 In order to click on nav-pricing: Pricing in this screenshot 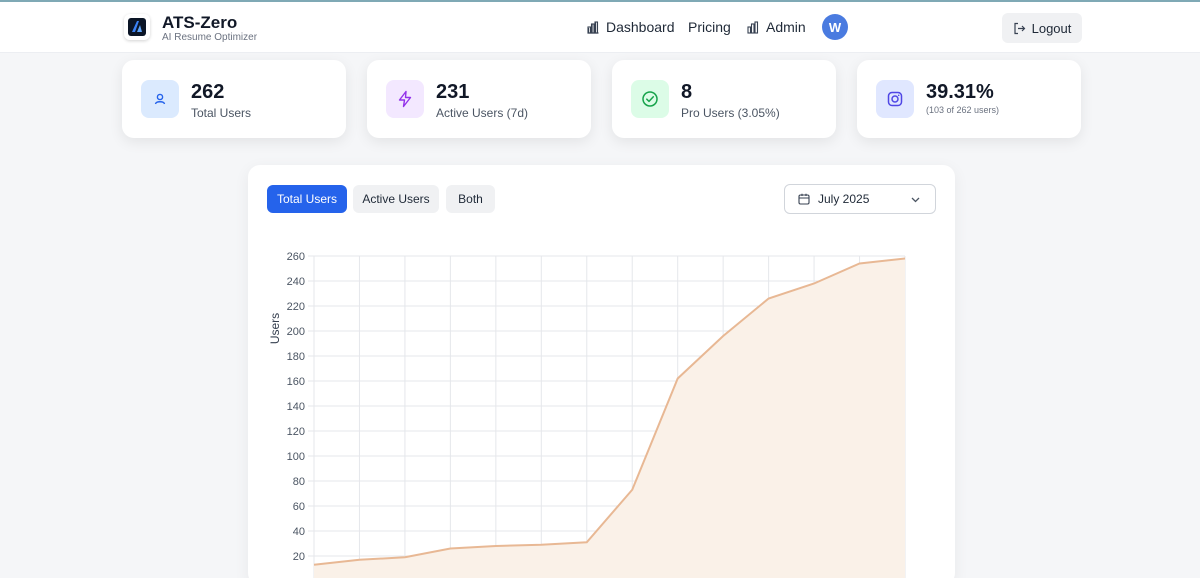, I will do `click(709, 27)`.